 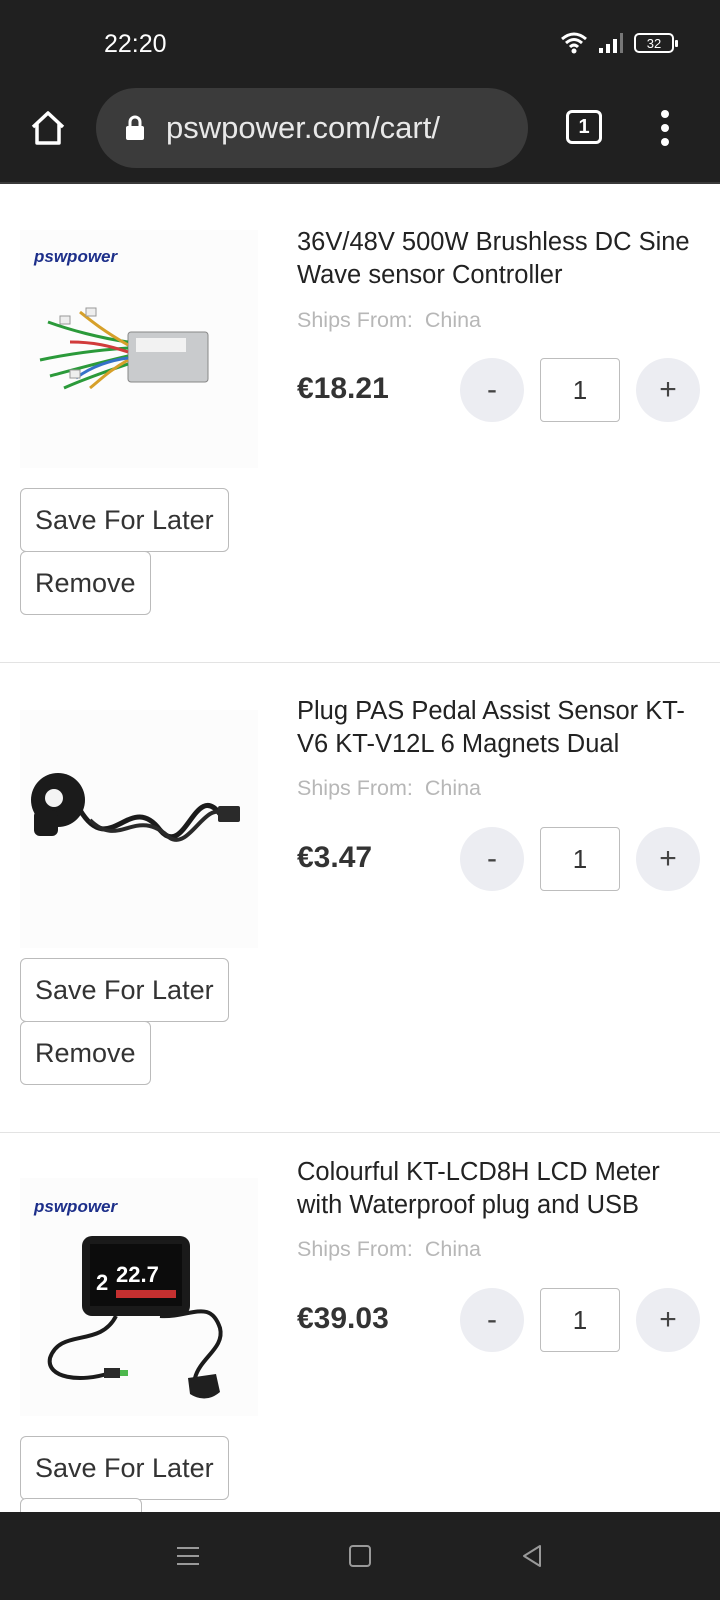 What do you see at coordinates (335, 857) in the screenshot?
I see `product-price: €3.47` at bounding box center [335, 857].